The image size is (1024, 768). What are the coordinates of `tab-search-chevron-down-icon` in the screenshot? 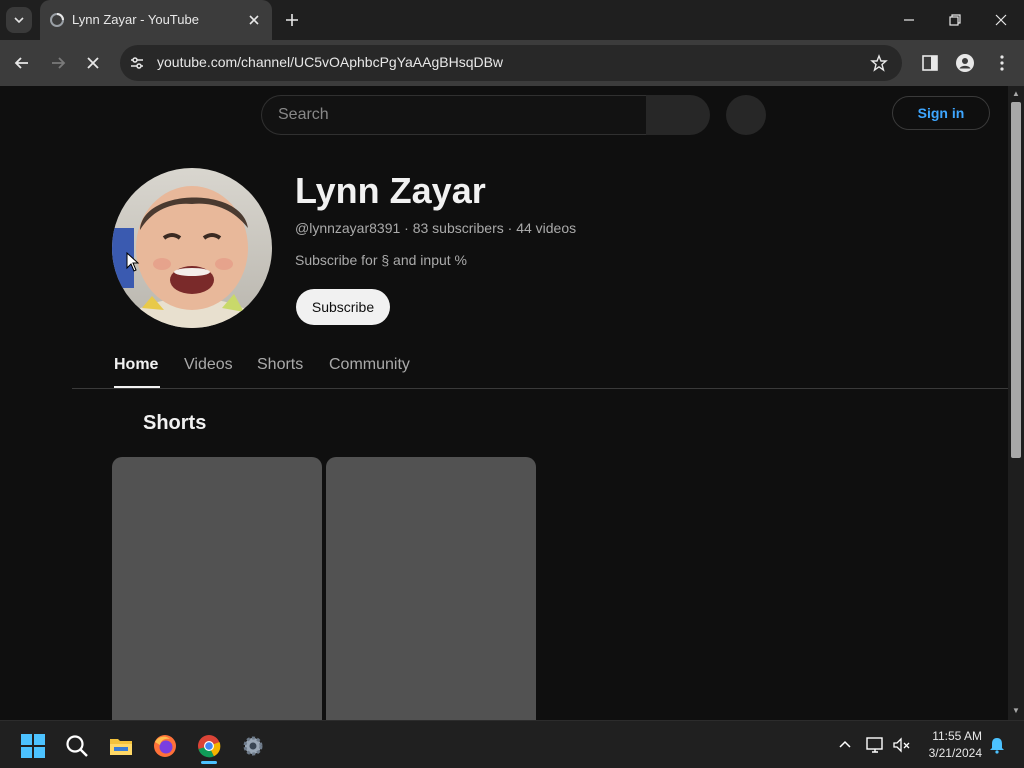 It's located at (19, 20).